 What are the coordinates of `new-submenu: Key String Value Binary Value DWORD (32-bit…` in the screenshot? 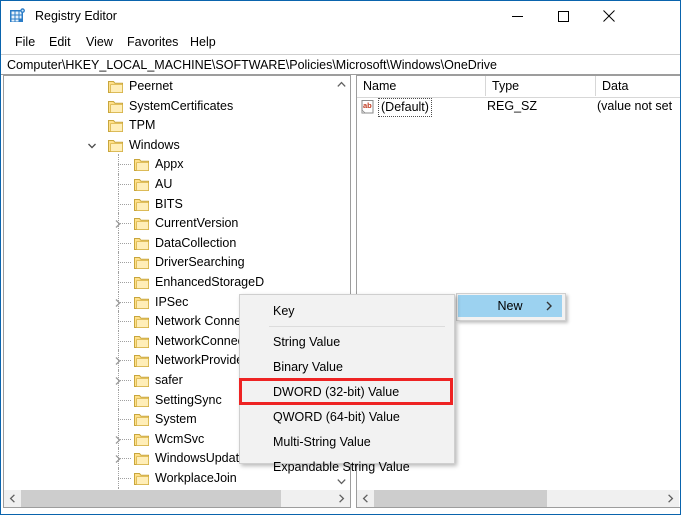 It's located at (347, 384).